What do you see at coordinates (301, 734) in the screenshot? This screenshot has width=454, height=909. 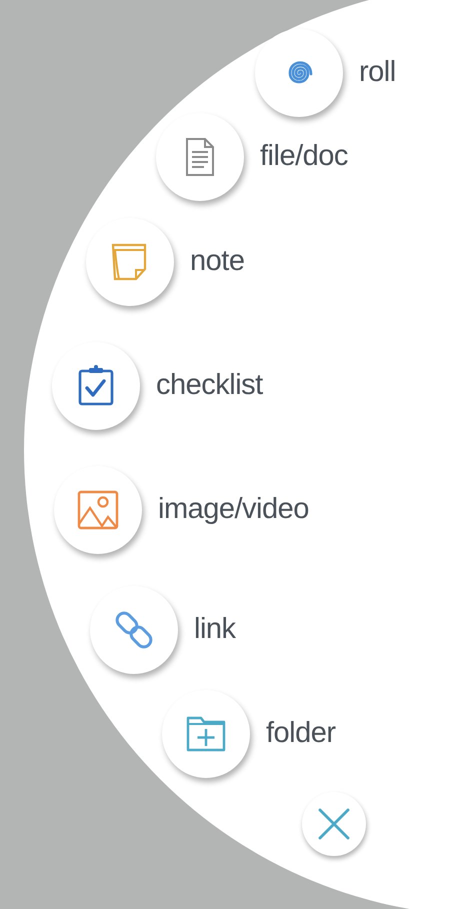 I see `menu-label: folder` at bounding box center [301, 734].